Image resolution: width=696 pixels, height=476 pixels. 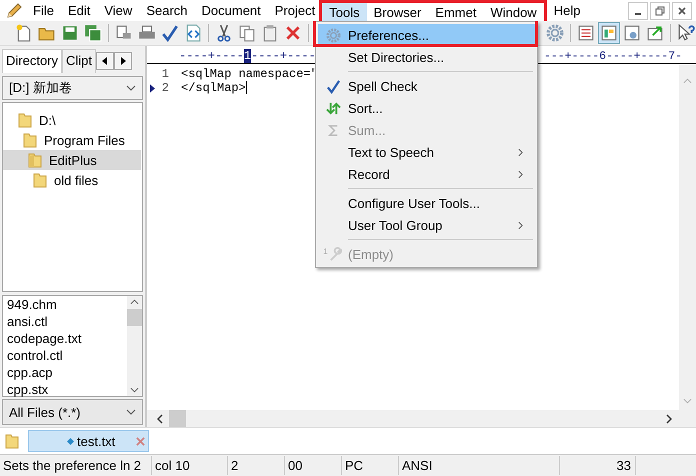 What do you see at coordinates (513, 12) in the screenshot?
I see `menu-item: Window` at bounding box center [513, 12].